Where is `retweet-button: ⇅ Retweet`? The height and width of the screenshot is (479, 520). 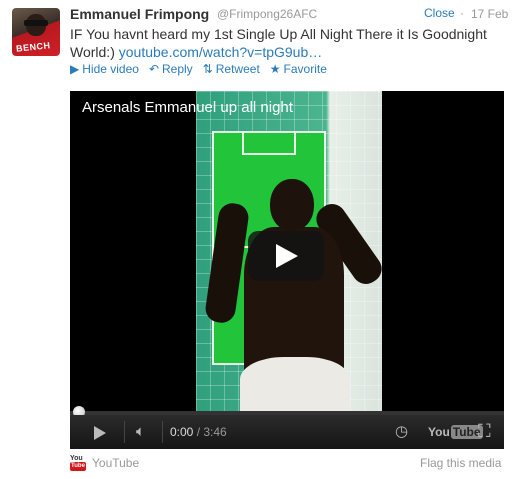
retweet-button: ⇅ Retweet is located at coordinates (231, 69).